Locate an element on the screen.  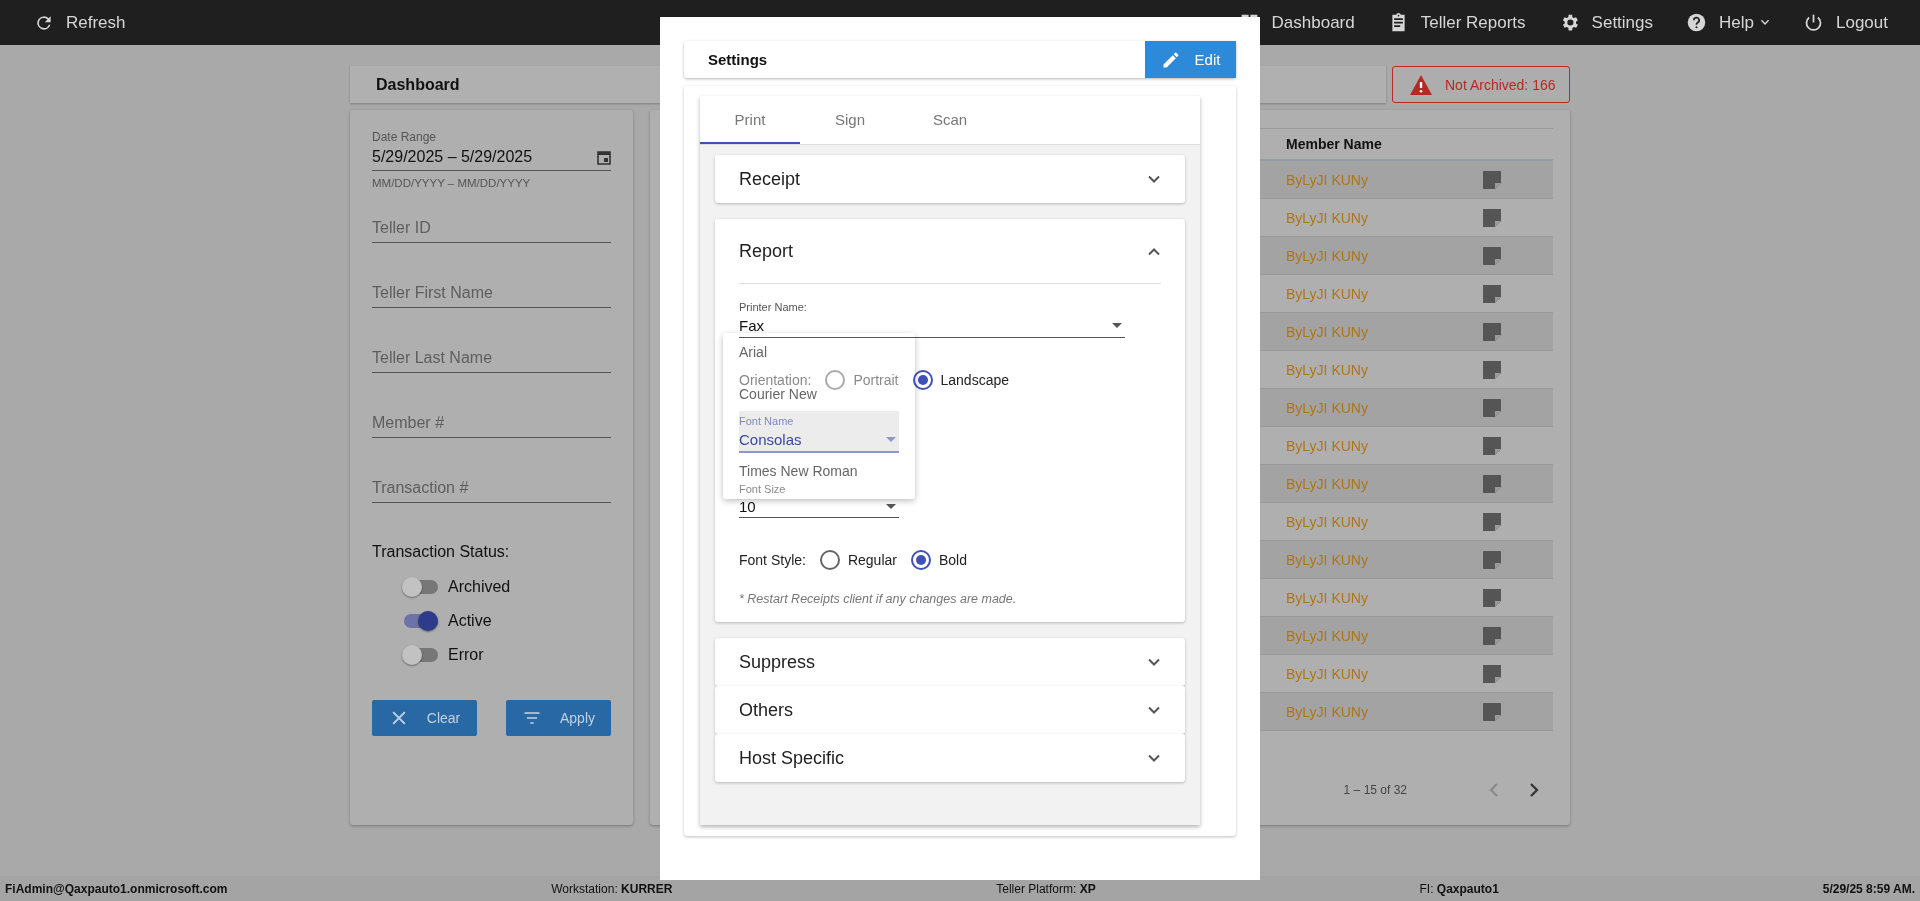
not-archived-badge: Not Archived: 166 is located at coordinates (1481, 84).